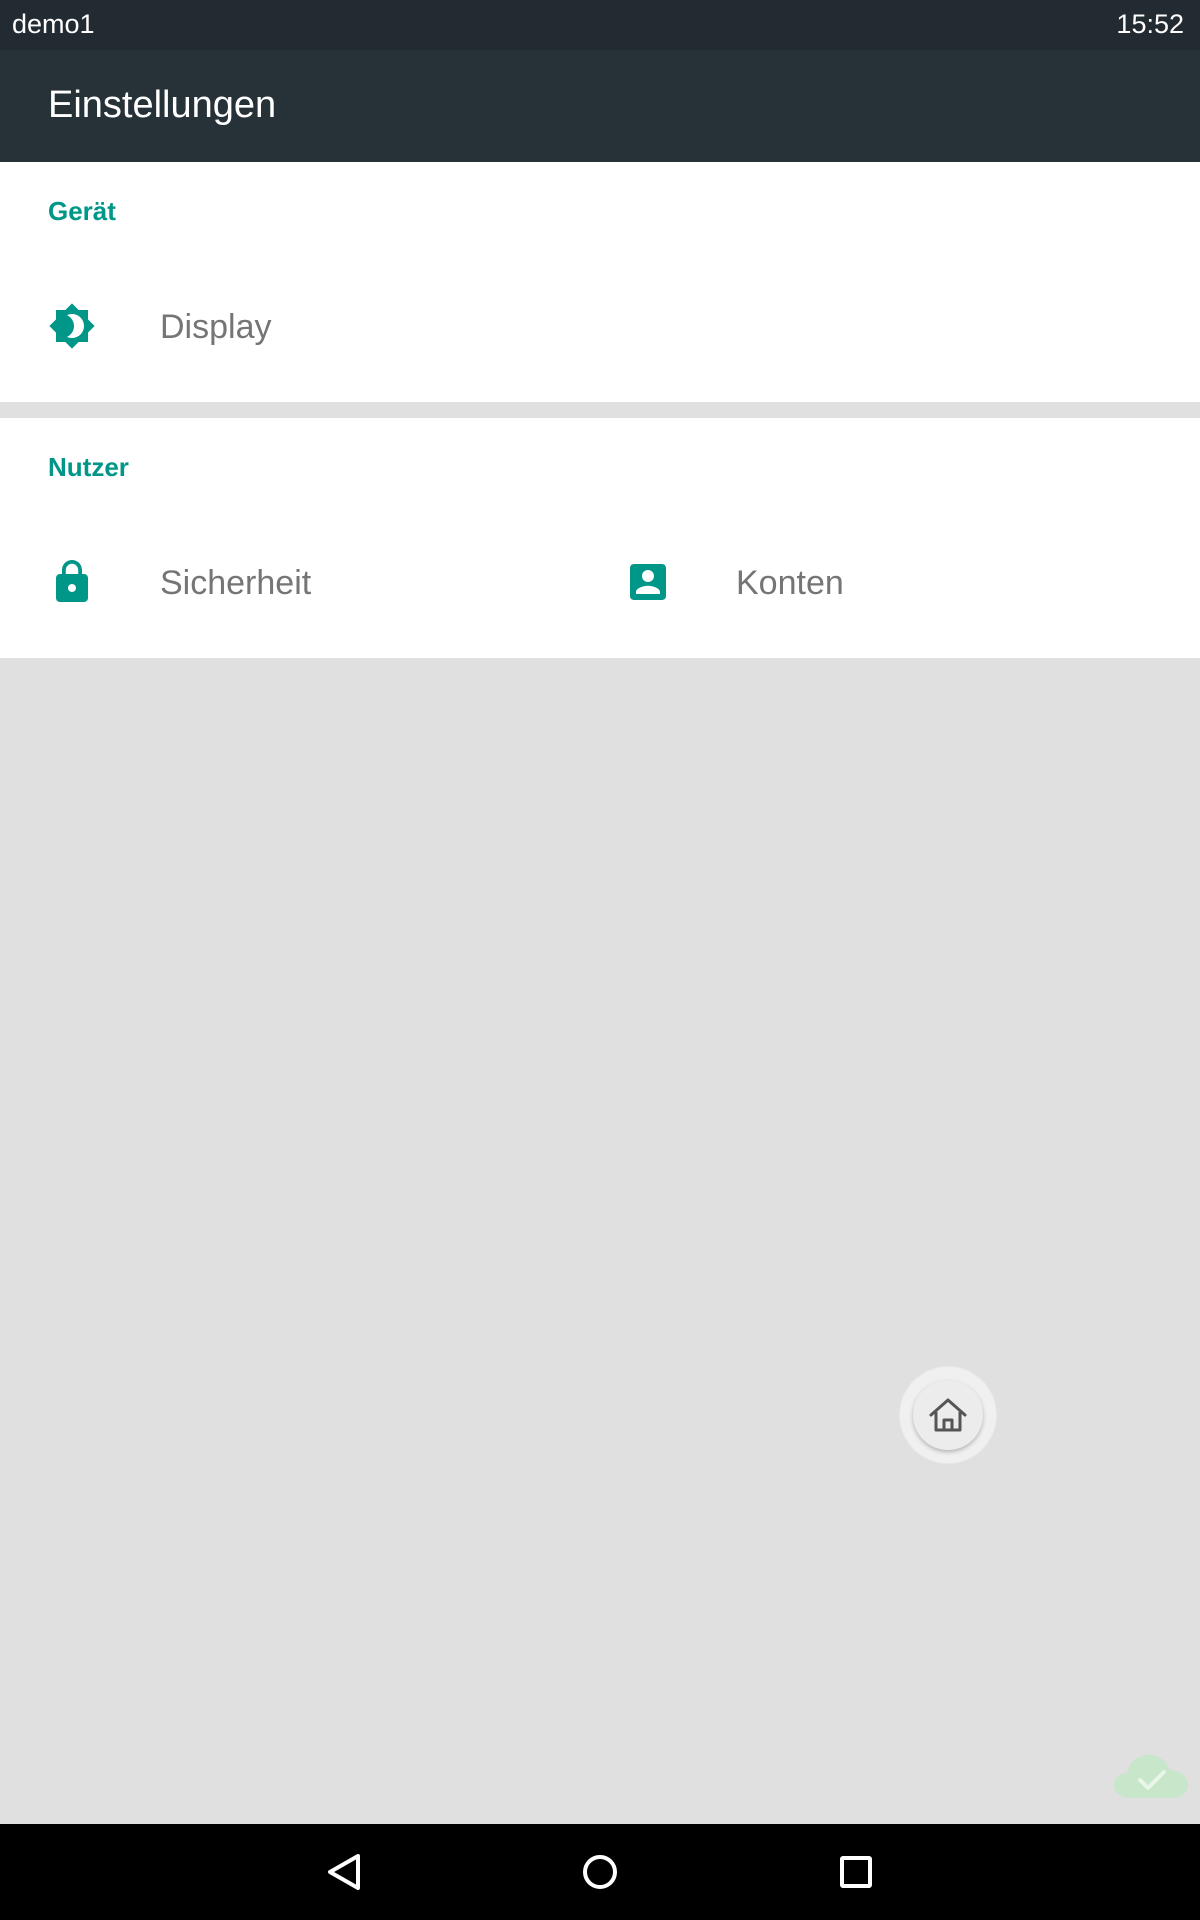 The height and width of the screenshot is (1920, 1200). Describe the element at coordinates (88, 467) in the screenshot. I see `section-header-user: Nutzer` at that location.